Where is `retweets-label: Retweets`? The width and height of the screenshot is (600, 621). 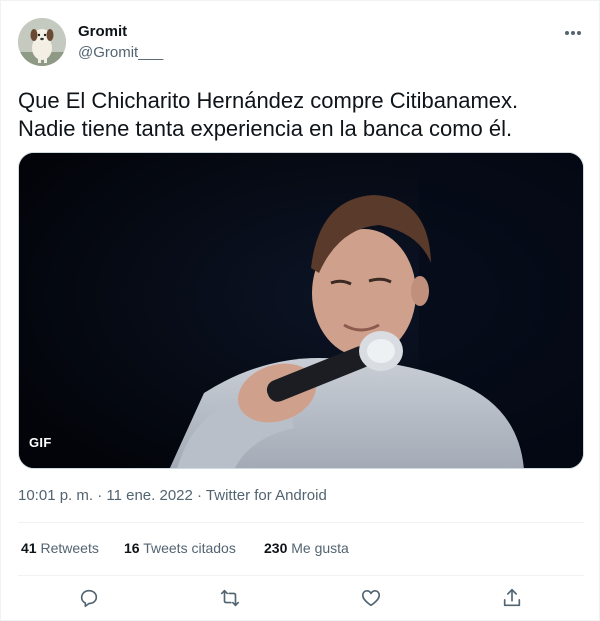 retweets-label: Retweets is located at coordinates (69, 548).